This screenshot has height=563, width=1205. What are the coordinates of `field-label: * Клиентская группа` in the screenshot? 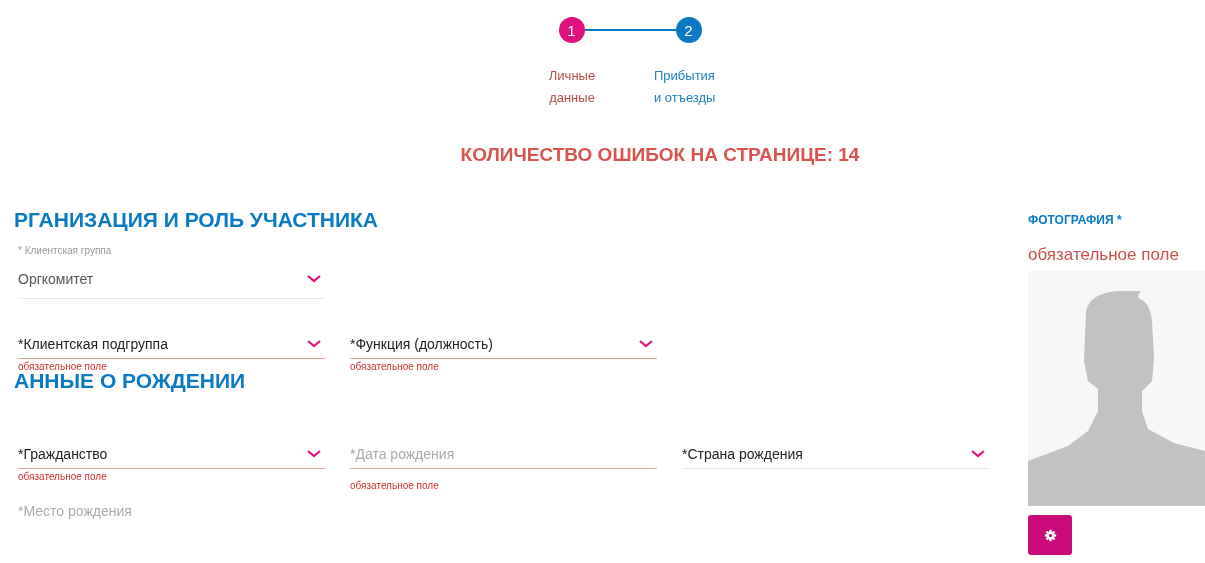 It's located at (65, 251).